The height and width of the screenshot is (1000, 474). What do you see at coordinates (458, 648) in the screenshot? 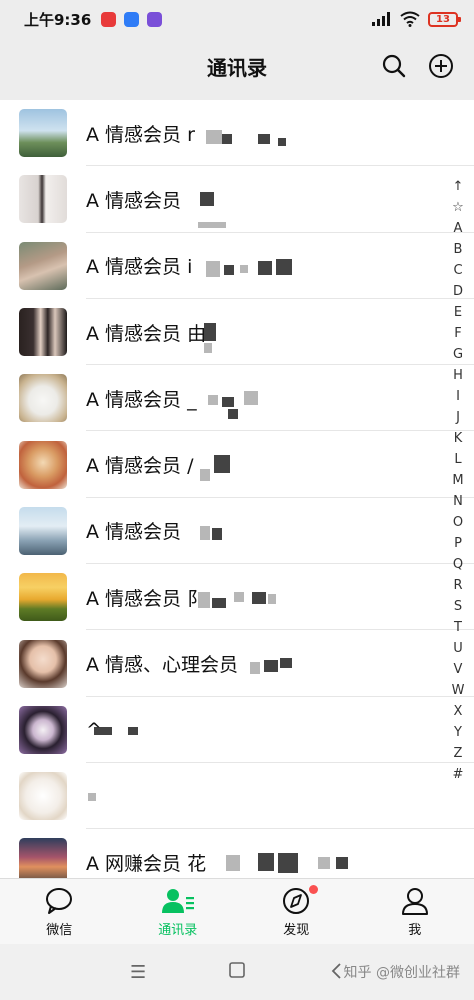
I see `index-letter: U` at bounding box center [458, 648].